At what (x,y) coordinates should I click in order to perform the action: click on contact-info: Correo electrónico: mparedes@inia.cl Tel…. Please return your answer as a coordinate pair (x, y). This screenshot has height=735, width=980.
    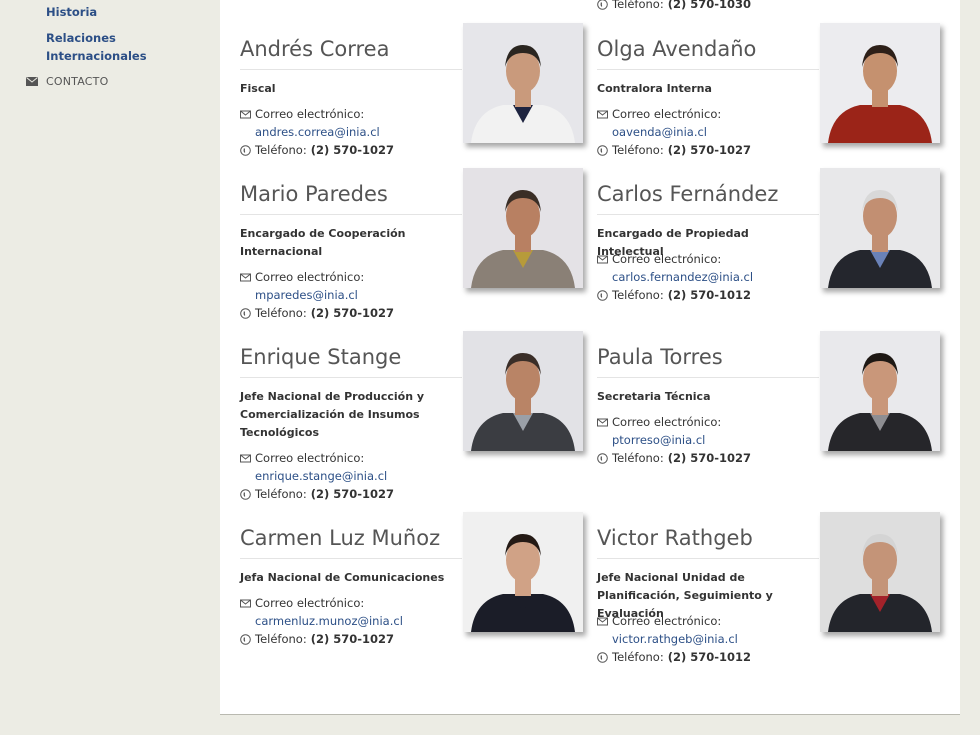
    Looking at the image, I should click on (317, 295).